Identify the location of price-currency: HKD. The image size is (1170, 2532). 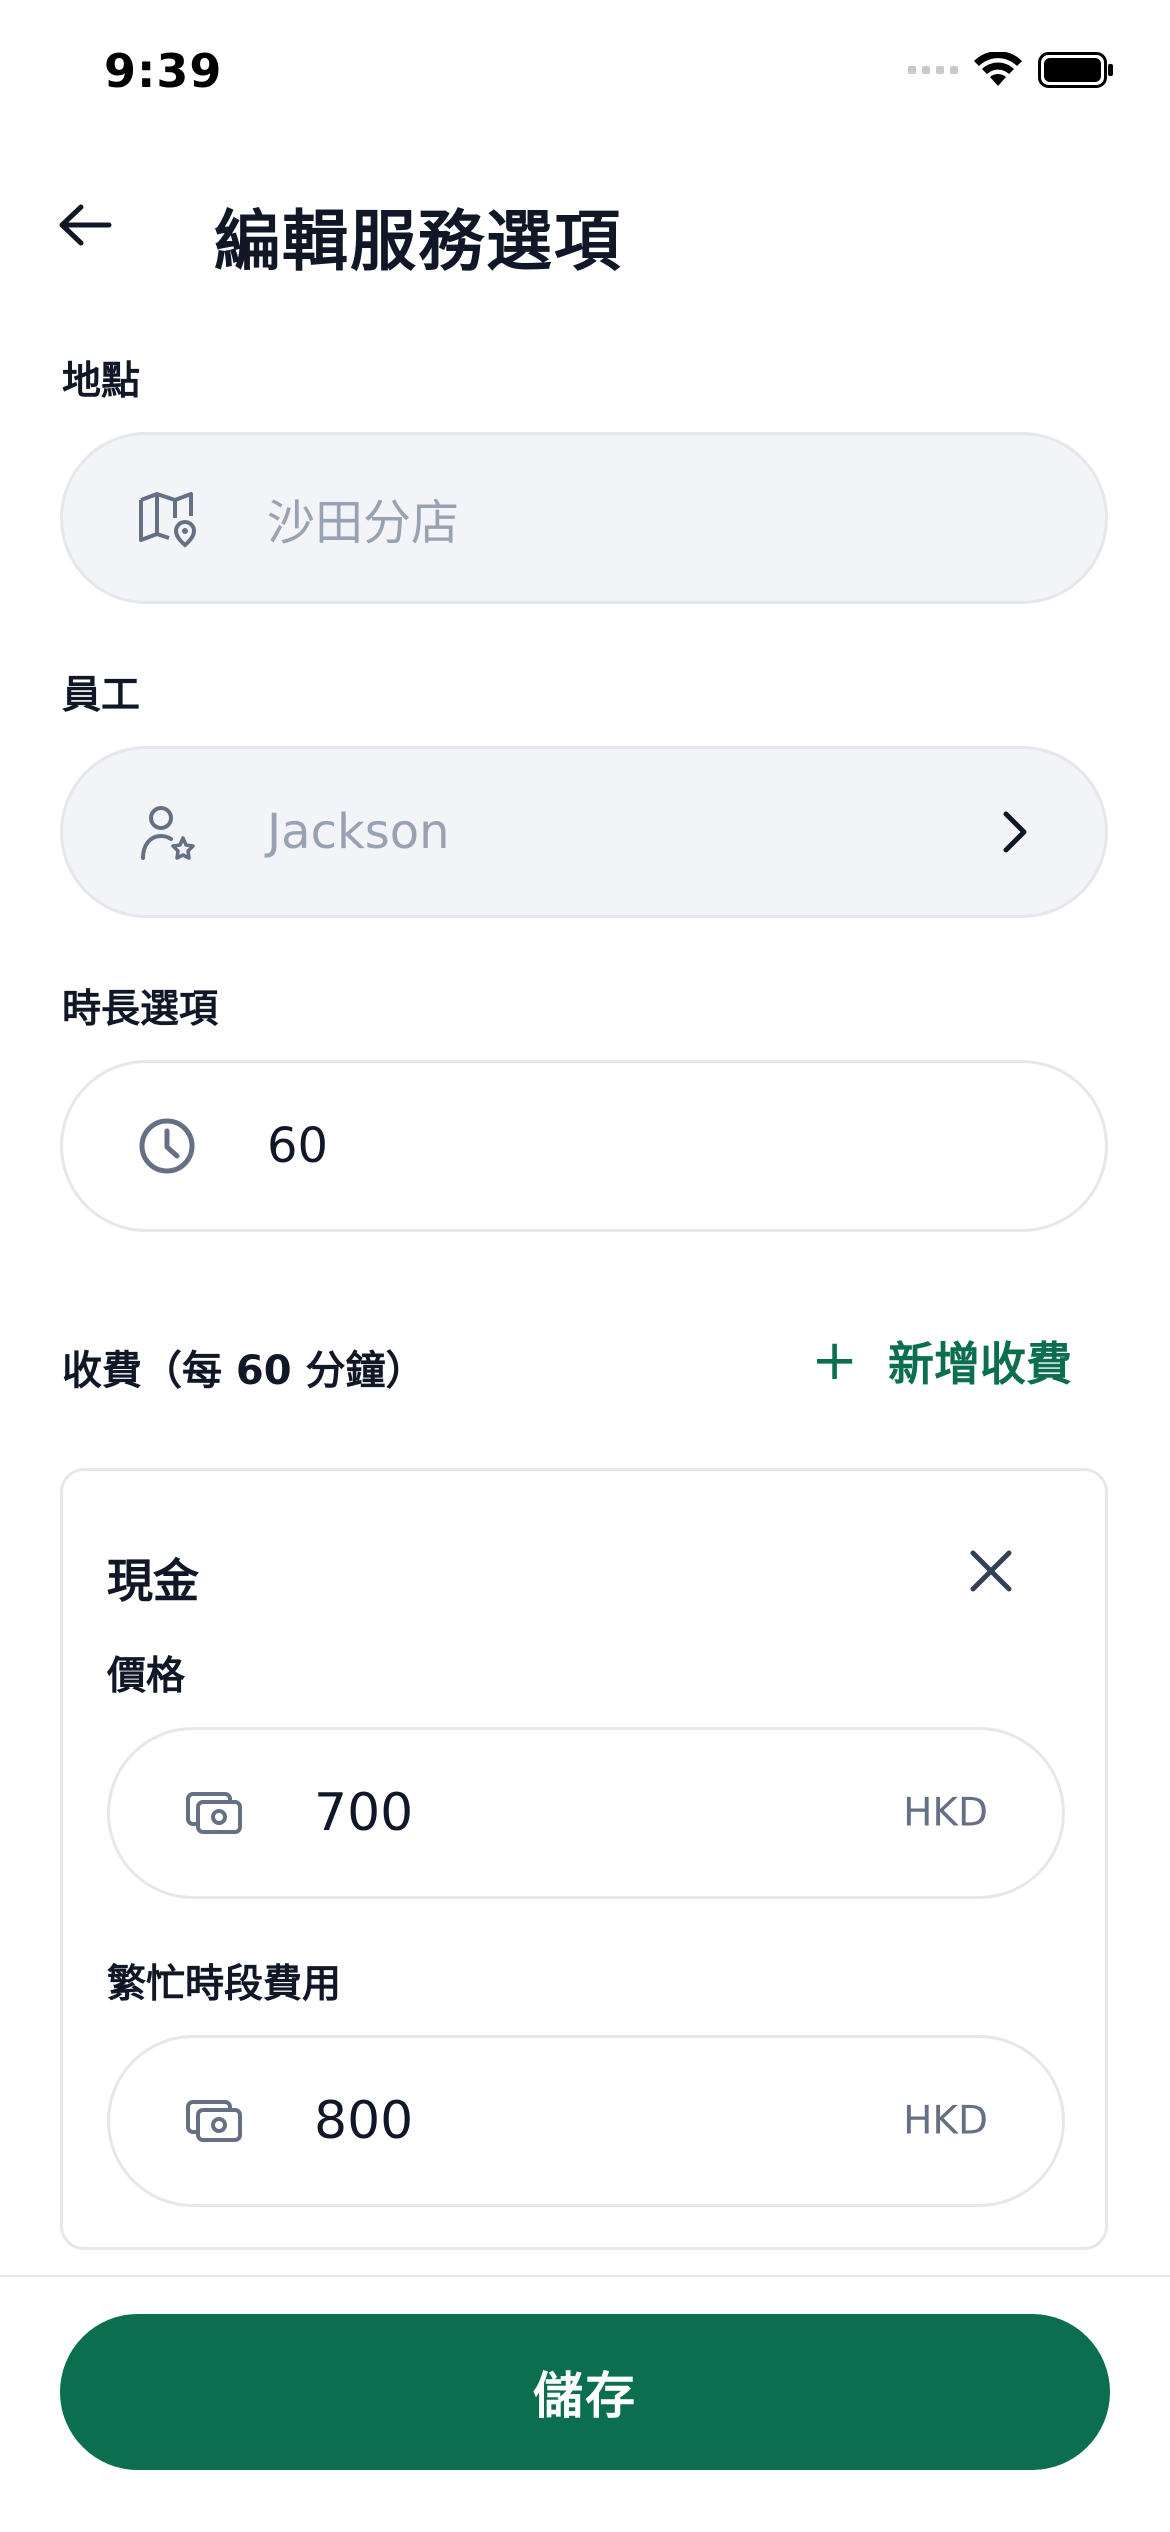
(945, 1813).